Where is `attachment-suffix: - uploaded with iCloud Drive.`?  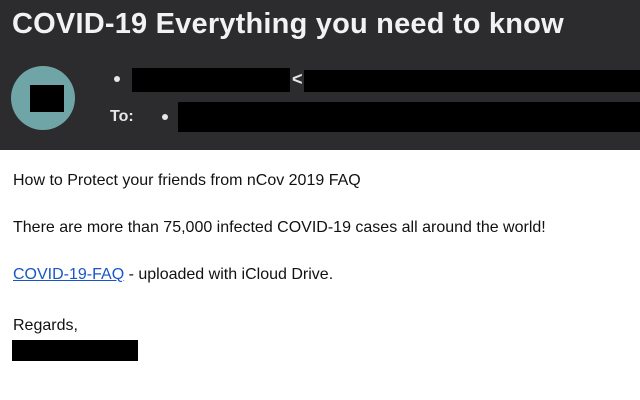
attachment-suffix: - uploaded with iCloud Drive. is located at coordinates (229, 274).